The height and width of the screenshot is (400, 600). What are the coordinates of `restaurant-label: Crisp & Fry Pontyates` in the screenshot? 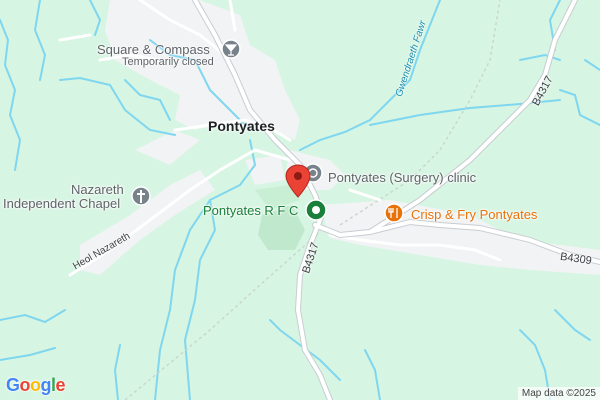 It's located at (474, 214).